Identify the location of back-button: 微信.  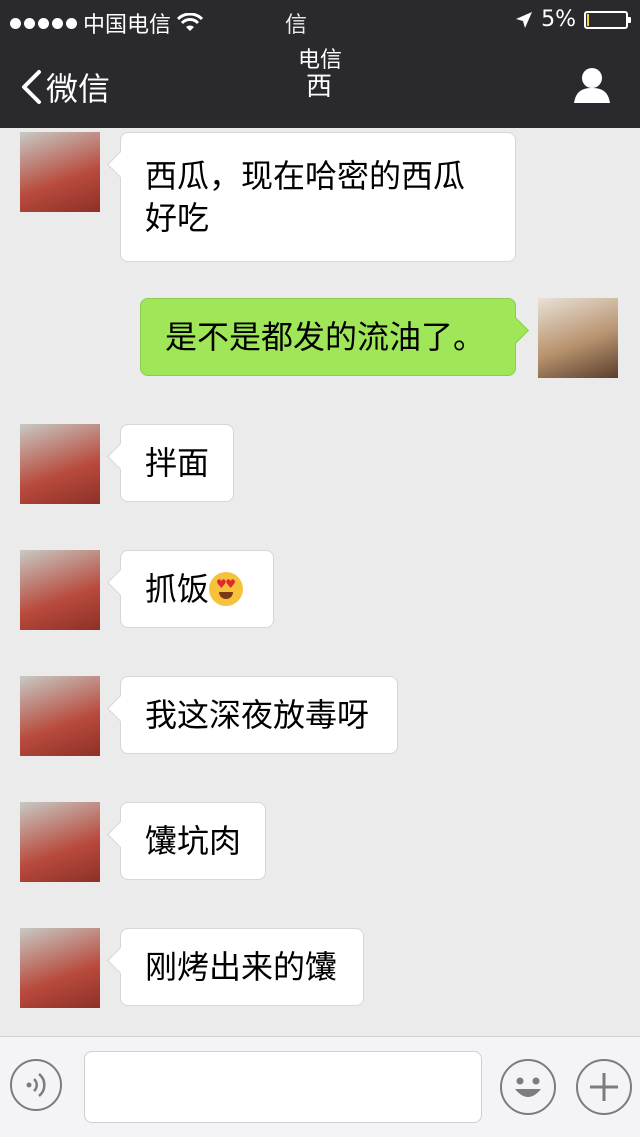
(65, 87).